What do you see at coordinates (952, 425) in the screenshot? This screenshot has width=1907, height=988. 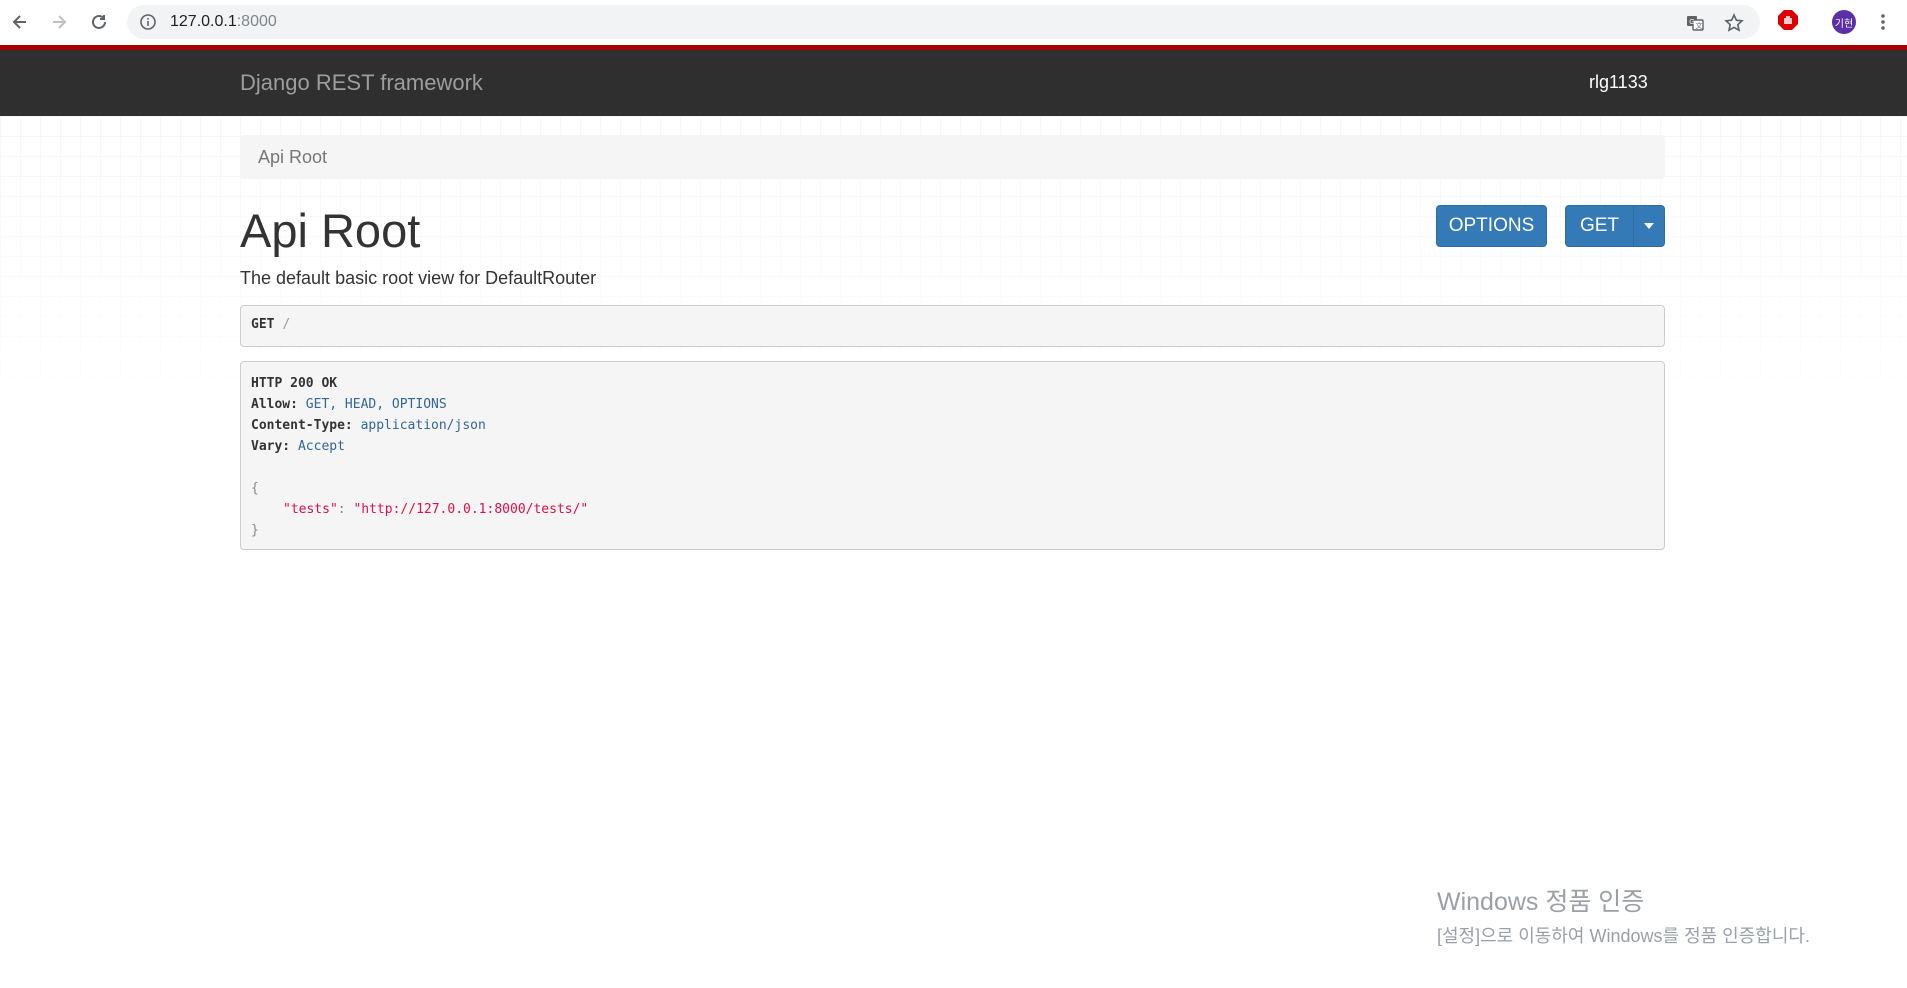 I see `response-header: Content-Type: application/json` at bounding box center [952, 425].